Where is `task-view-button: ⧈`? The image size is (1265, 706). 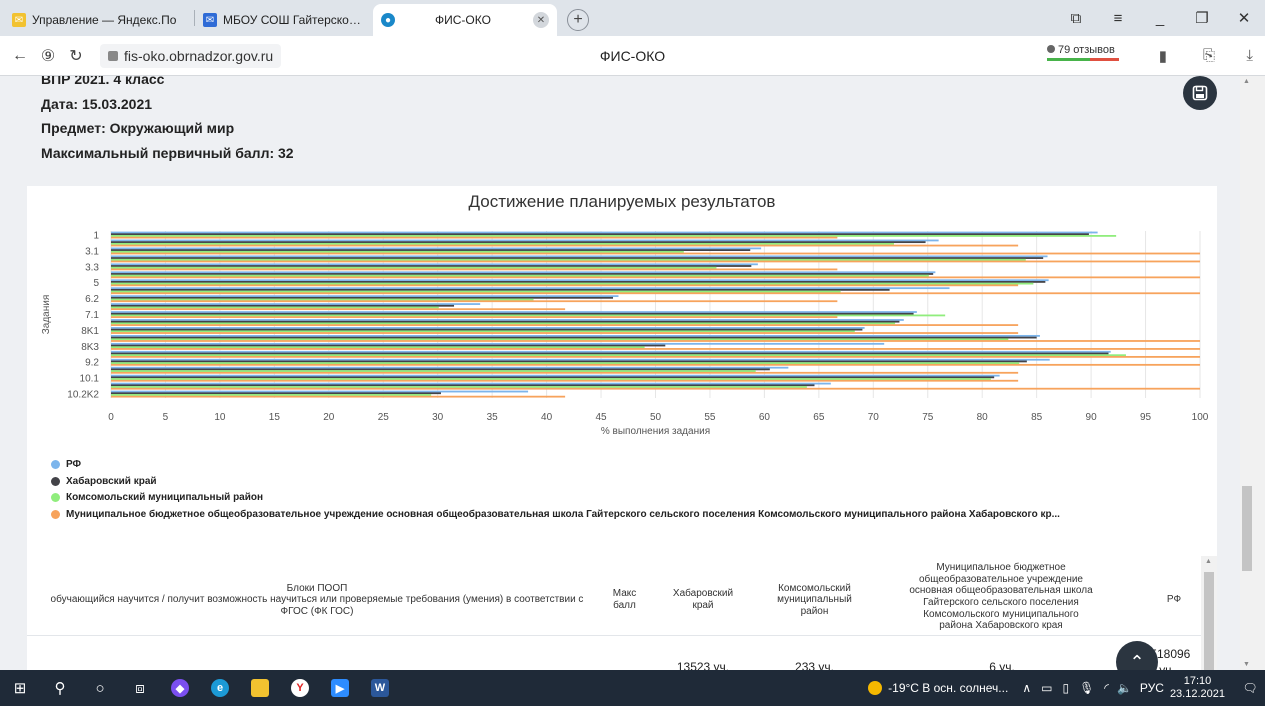
task-view-button: ⧈ is located at coordinates (140, 688).